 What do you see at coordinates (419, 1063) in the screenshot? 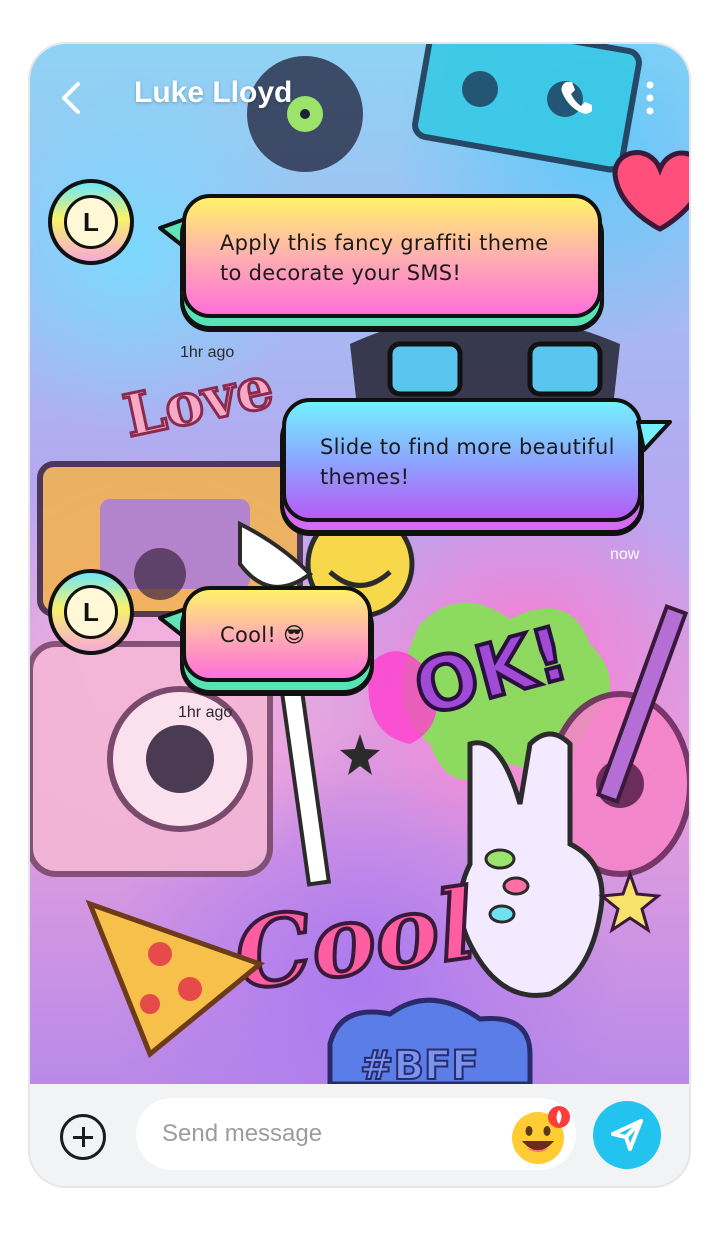
I see `svg-text: #BFF` at bounding box center [419, 1063].